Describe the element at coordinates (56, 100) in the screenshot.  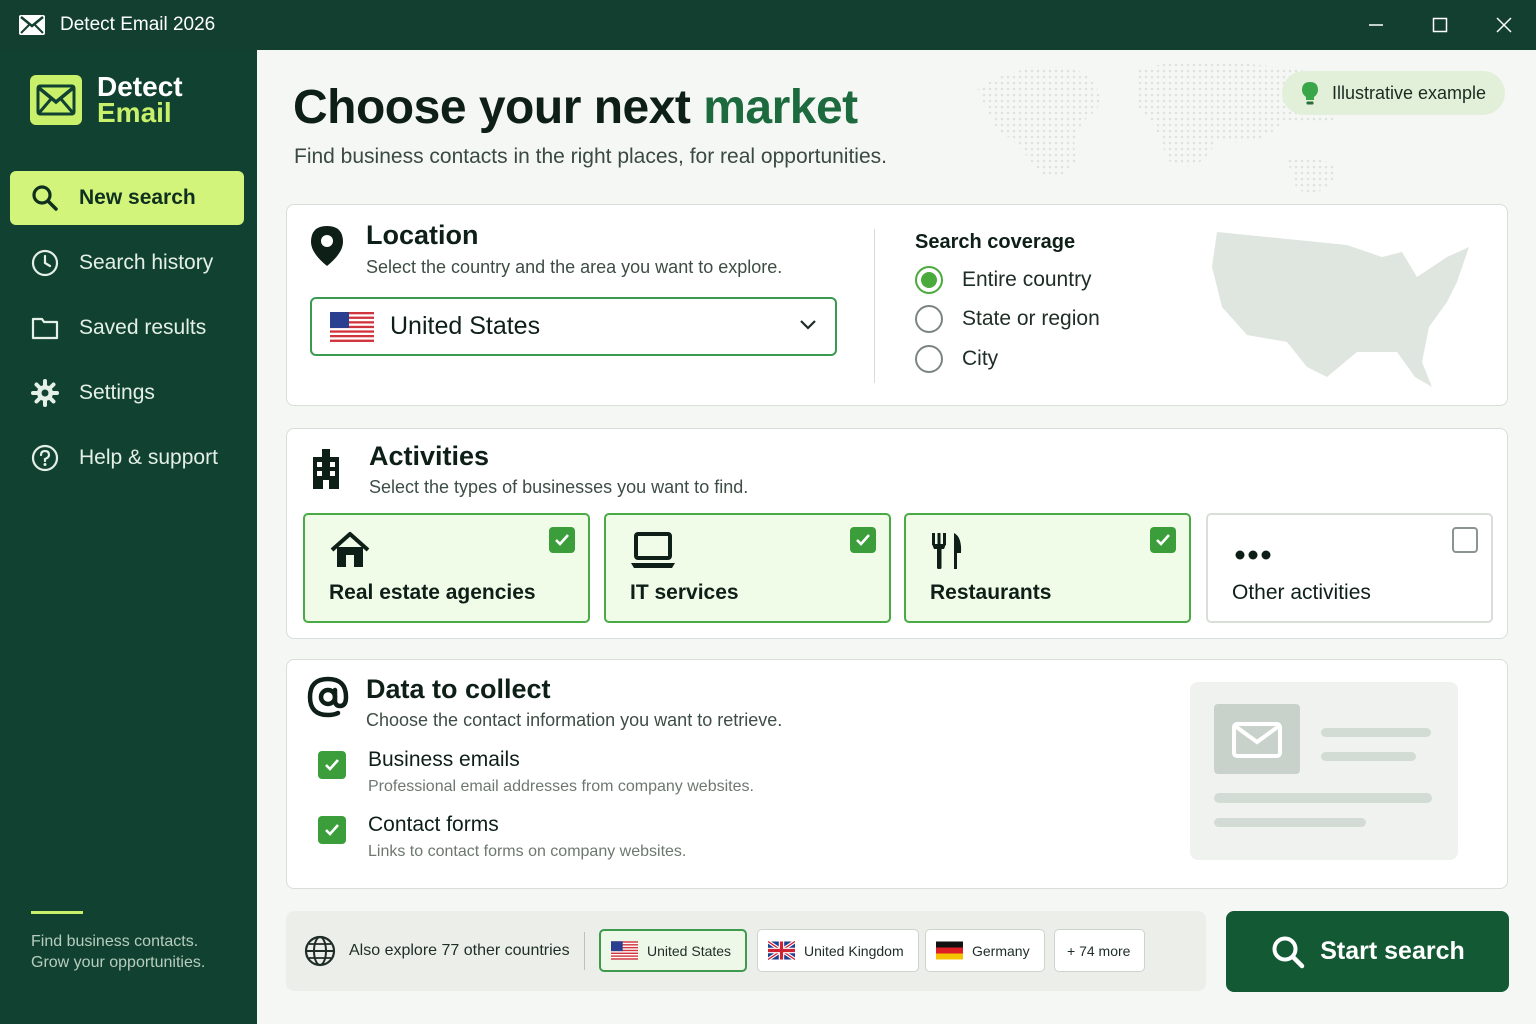
I see `brand-logo-icon` at that location.